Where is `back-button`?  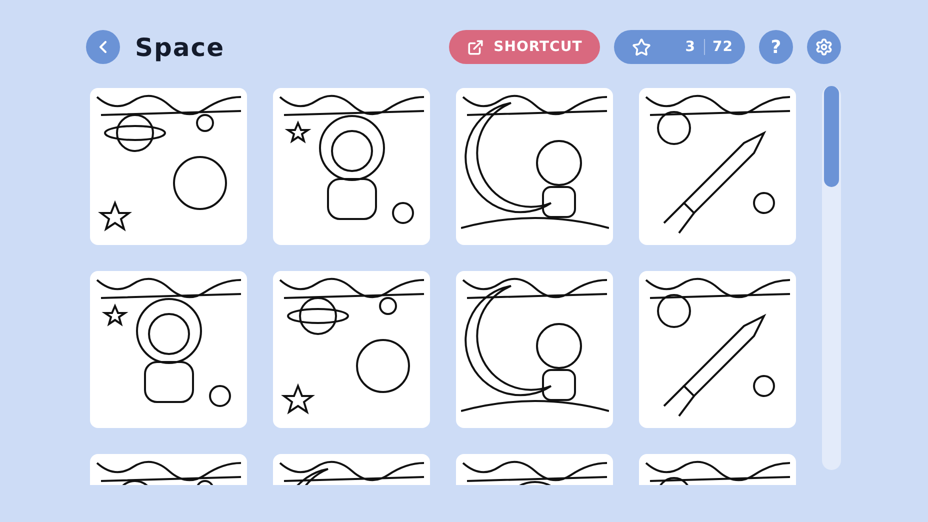 back-button is located at coordinates (103, 47).